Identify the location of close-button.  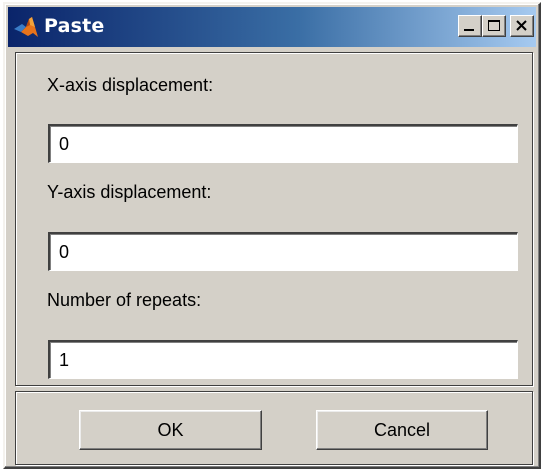
(522, 26).